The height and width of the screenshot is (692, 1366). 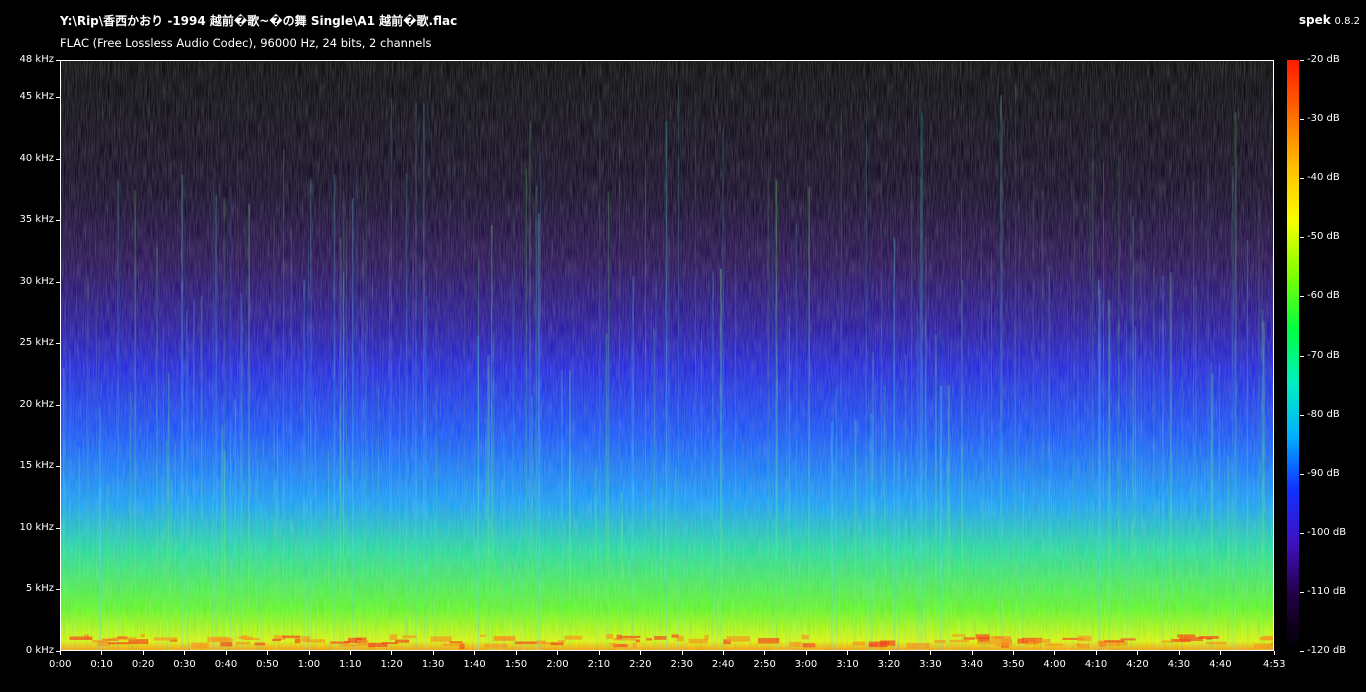 What do you see at coordinates (1179, 664) in the screenshot?
I see `time-tick-label: 4:30` at bounding box center [1179, 664].